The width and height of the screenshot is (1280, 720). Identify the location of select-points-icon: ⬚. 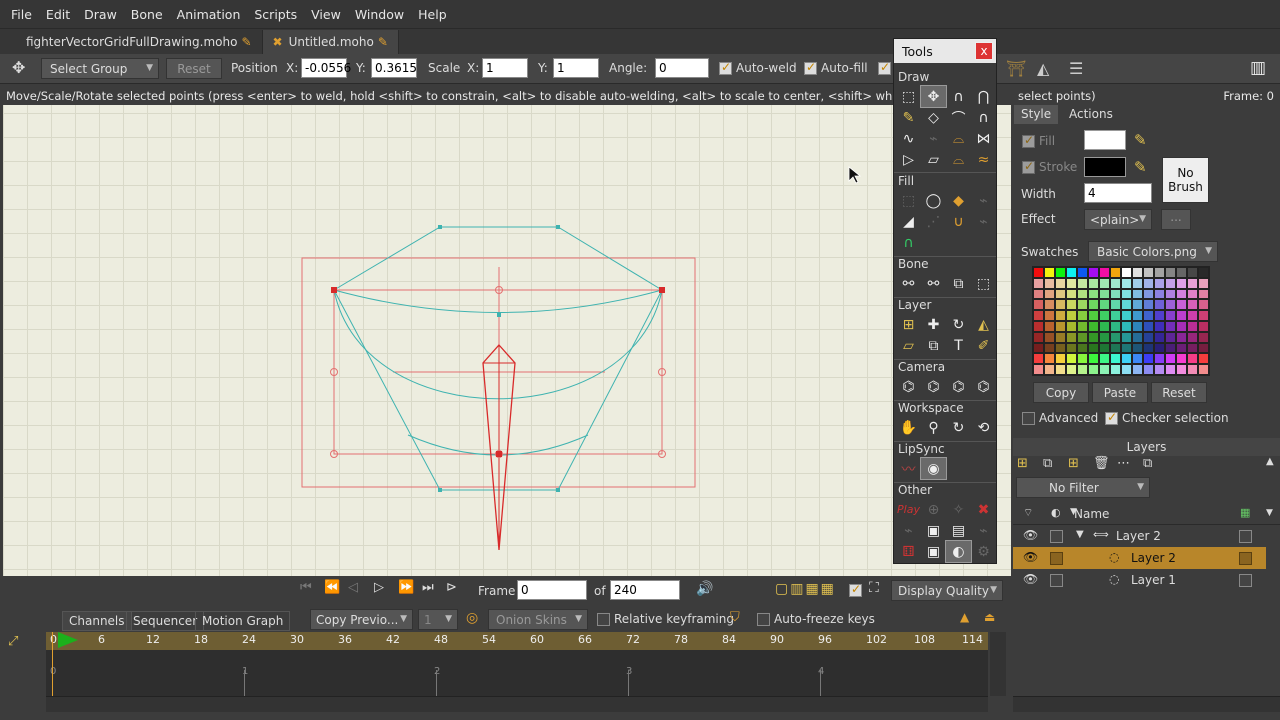
(908, 96).